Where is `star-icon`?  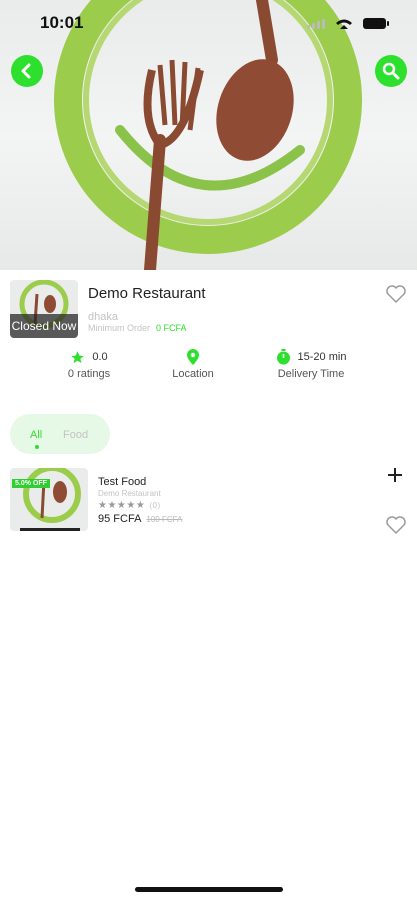
star-icon is located at coordinates (78, 356).